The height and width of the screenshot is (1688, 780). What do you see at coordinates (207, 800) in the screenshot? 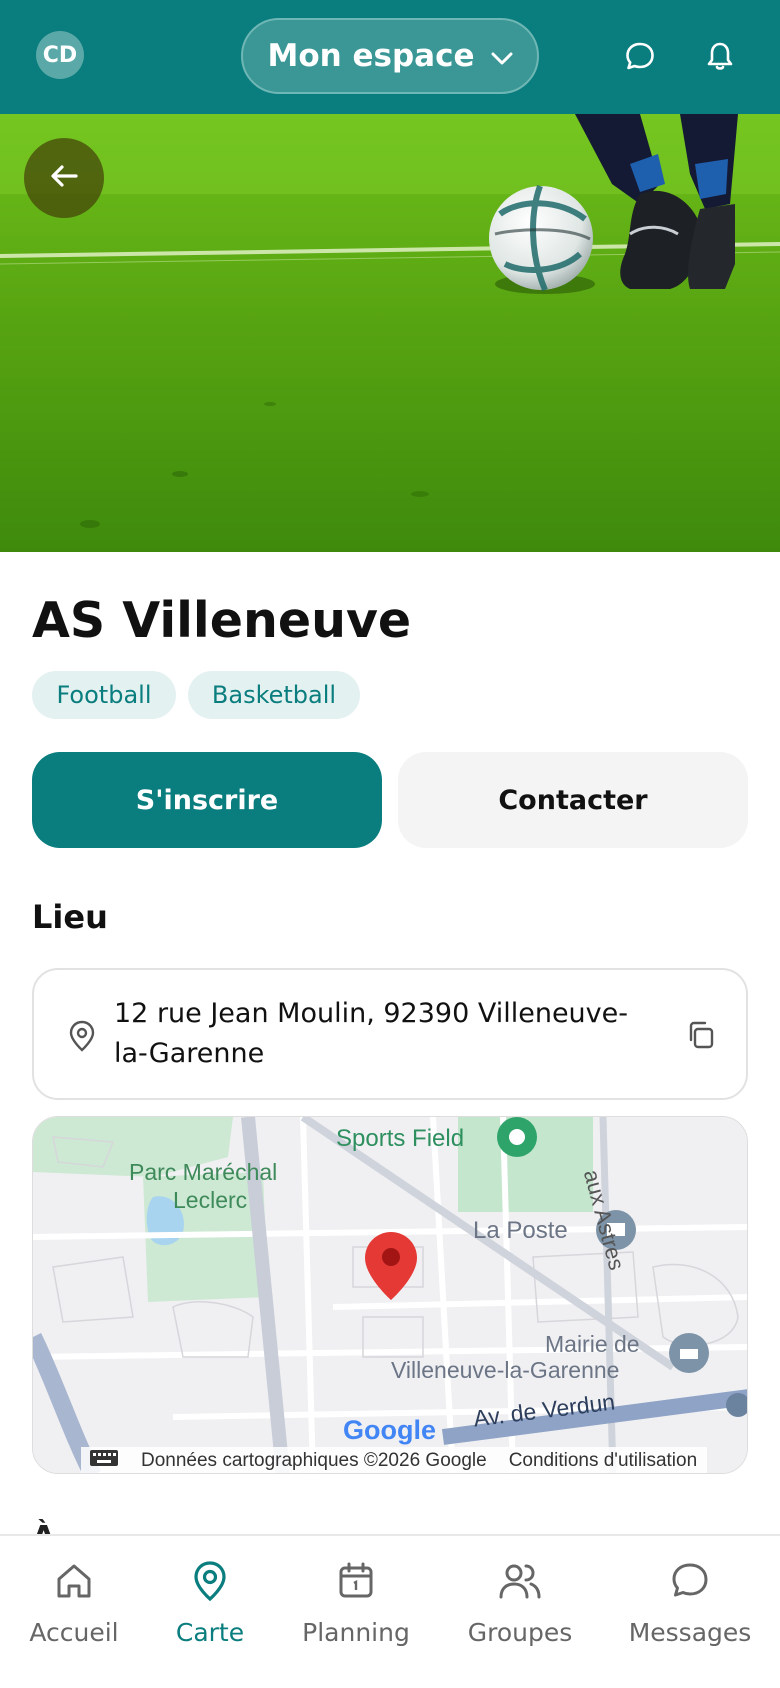
I see `register-button: S'inscrire` at bounding box center [207, 800].